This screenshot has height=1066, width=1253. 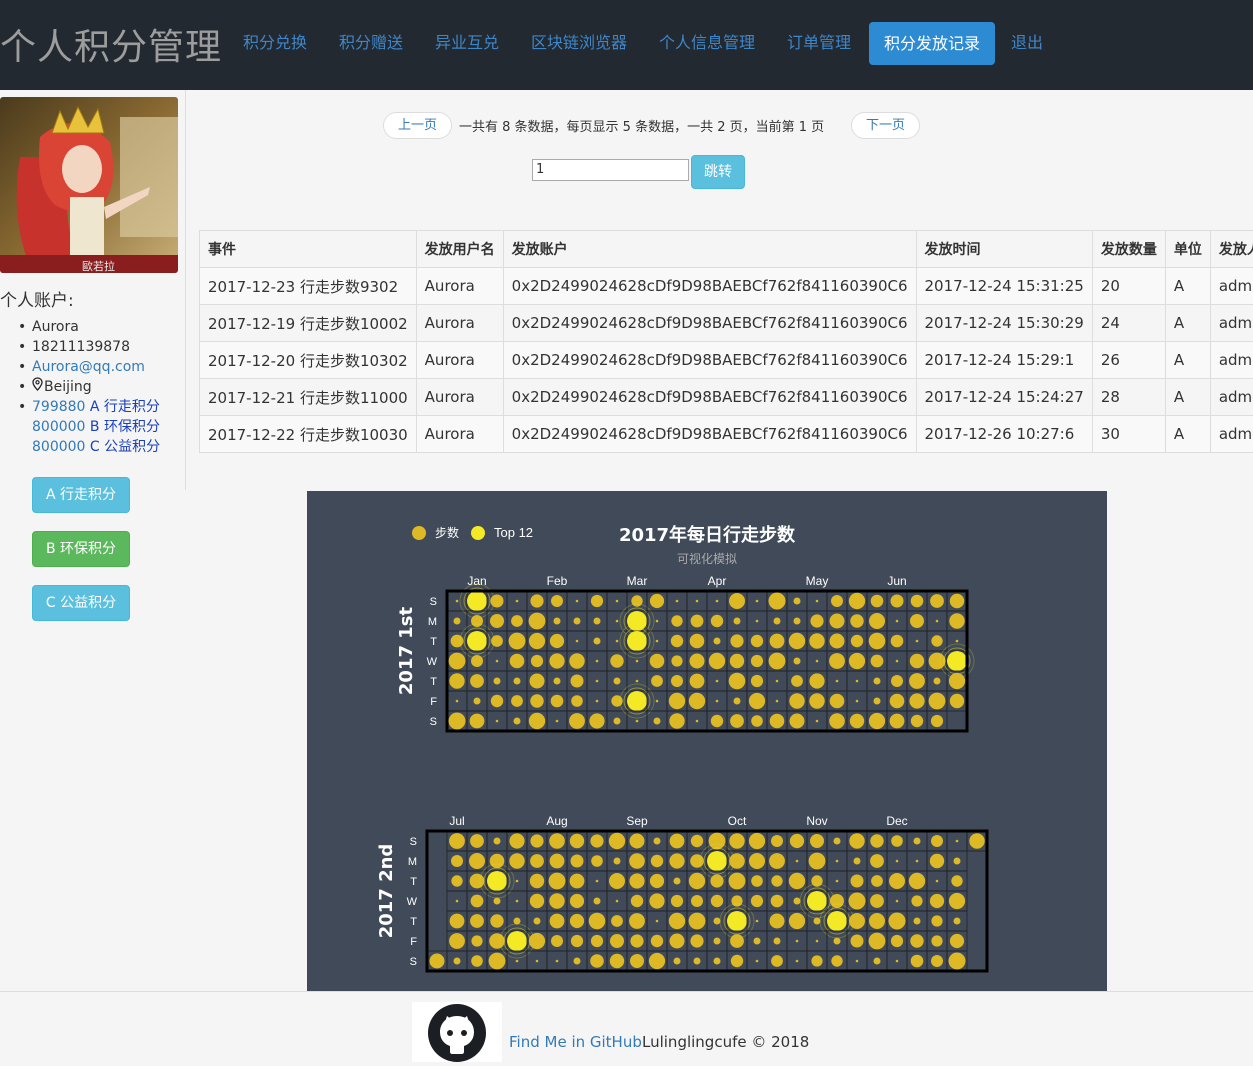 What do you see at coordinates (707, 43) in the screenshot?
I see `nav-item-profile: 个人信息管理` at bounding box center [707, 43].